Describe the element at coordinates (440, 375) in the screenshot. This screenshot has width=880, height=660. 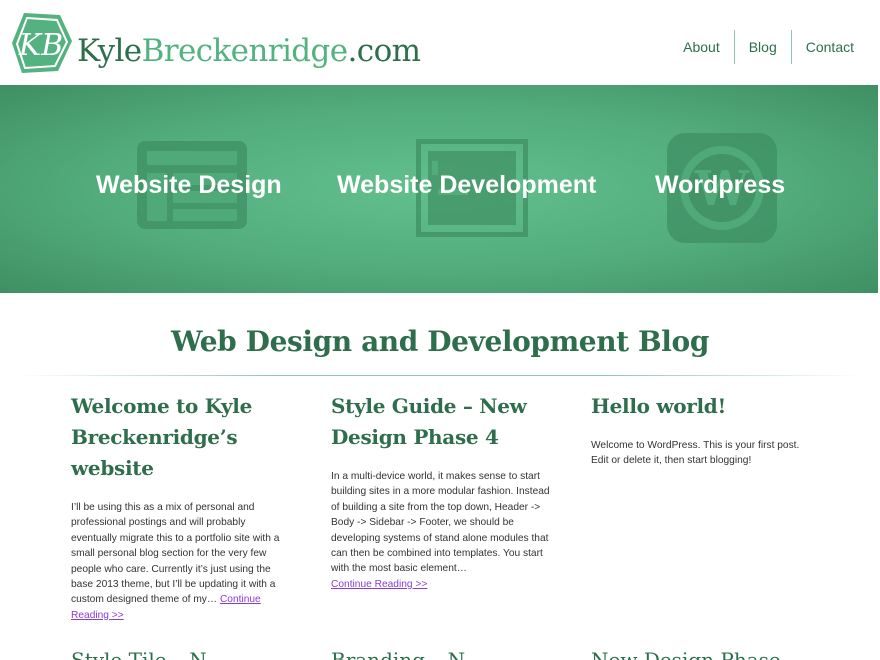
I see `section-divider` at that location.